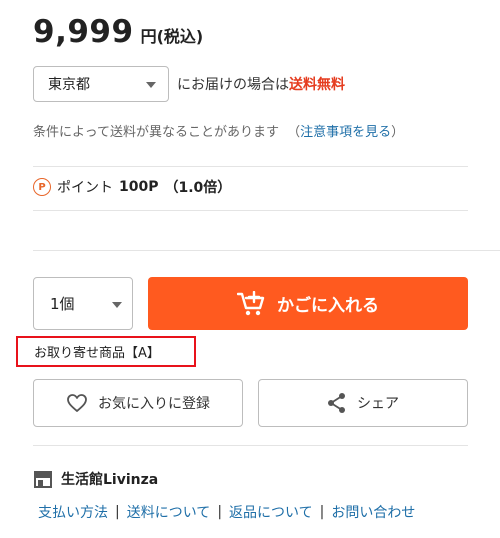  I want to click on share-button: シェア, so click(363, 403).